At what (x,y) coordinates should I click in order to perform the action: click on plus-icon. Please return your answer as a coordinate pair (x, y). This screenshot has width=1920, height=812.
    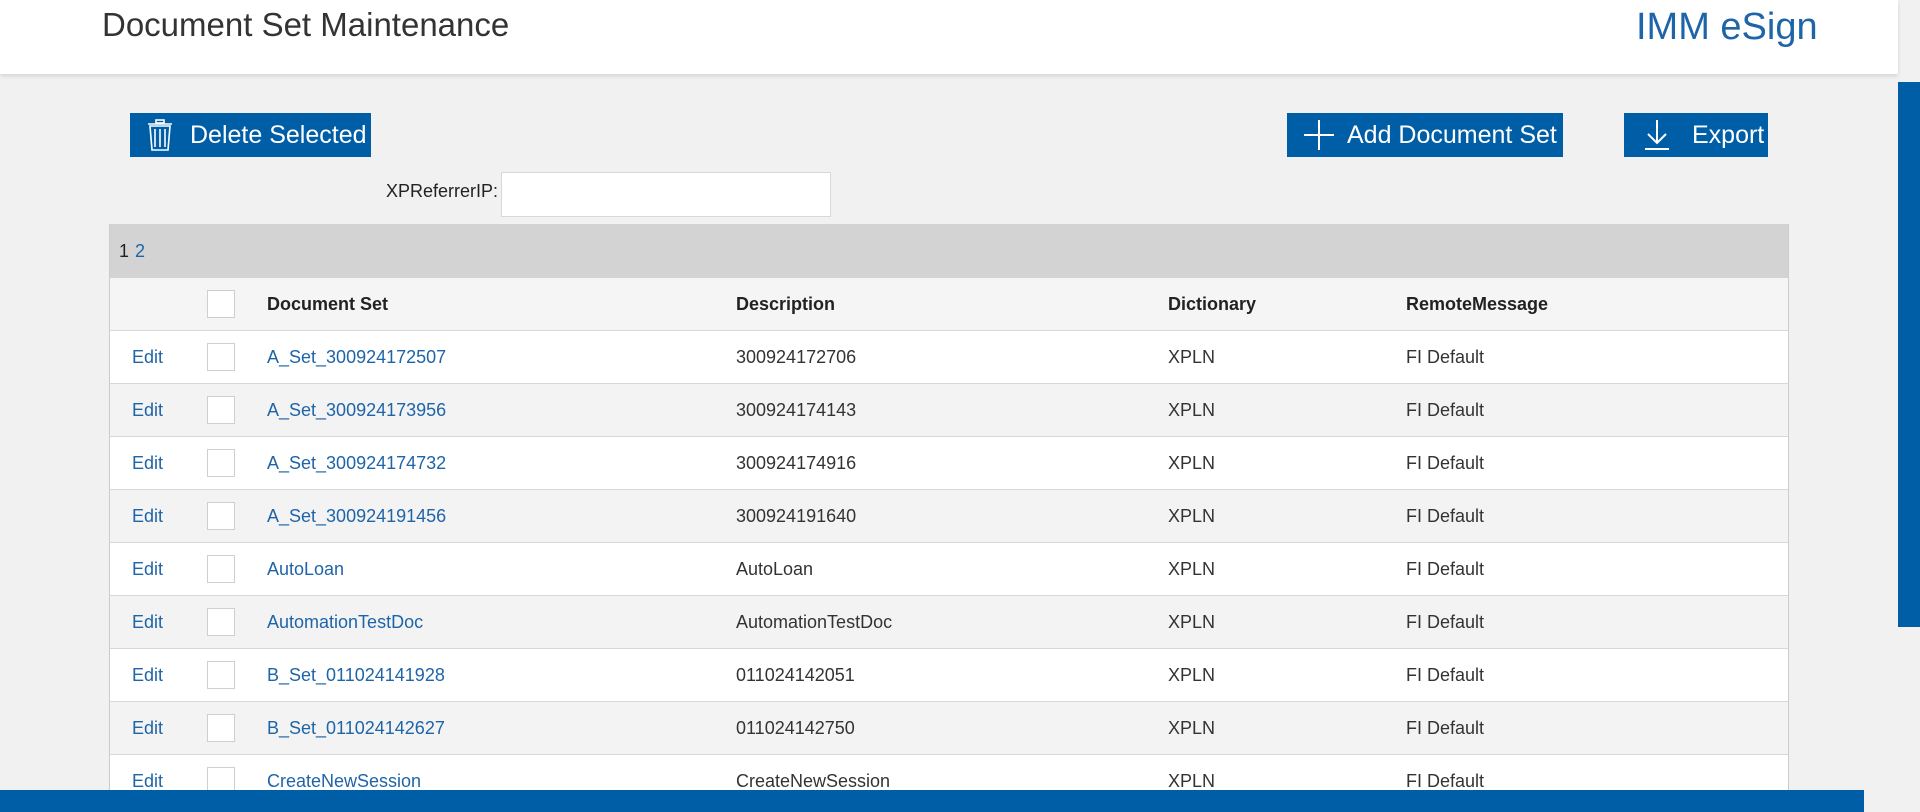
    Looking at the image, I should click on (1319, 135).